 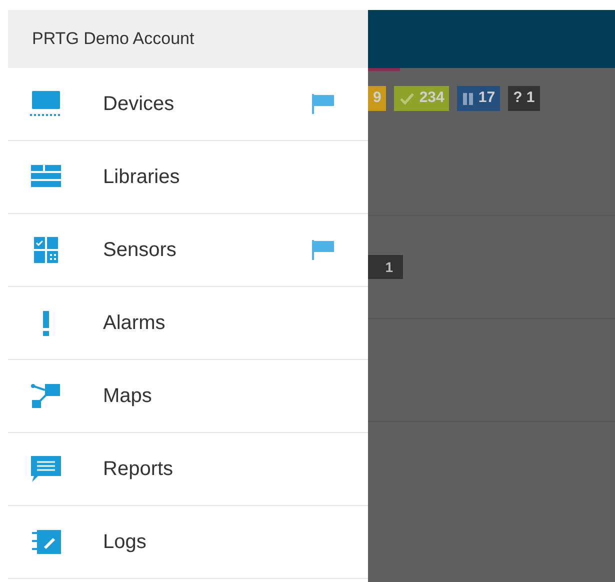 What do you see at coordinates (385, 267) in the screenshot?
I see `status-badge: 1` at bounding box center [385, 267].